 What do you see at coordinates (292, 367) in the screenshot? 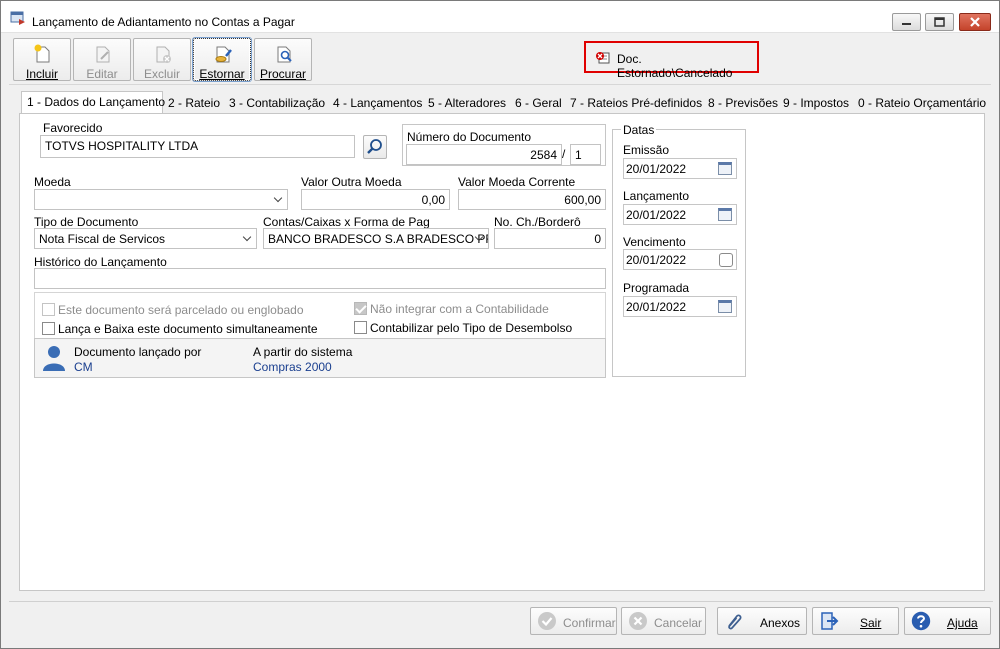
I see `sistema-value: Compras 2000` at bounding box center [292, 367].